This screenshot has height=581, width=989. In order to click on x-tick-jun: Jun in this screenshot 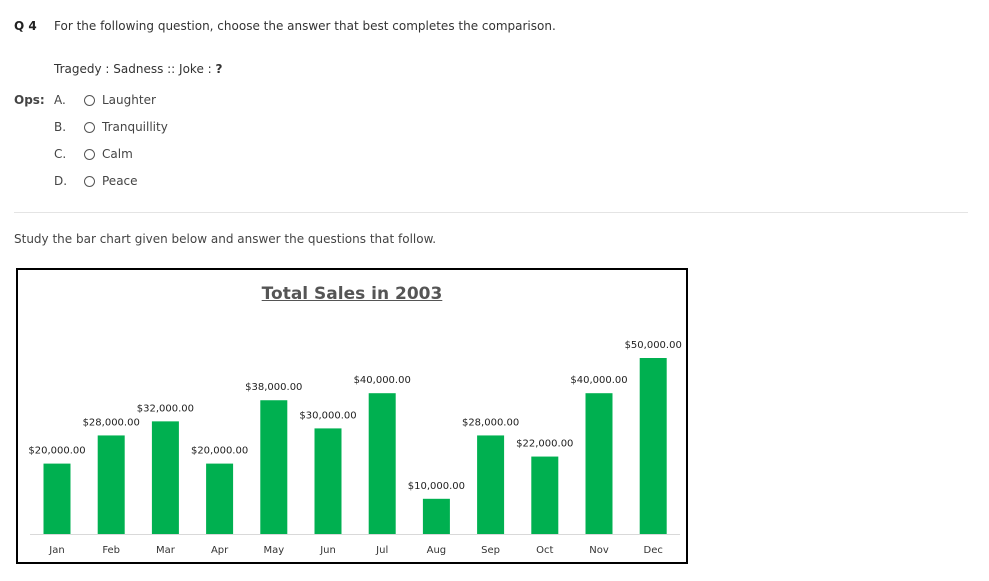, I will do `click(327, 550)`.